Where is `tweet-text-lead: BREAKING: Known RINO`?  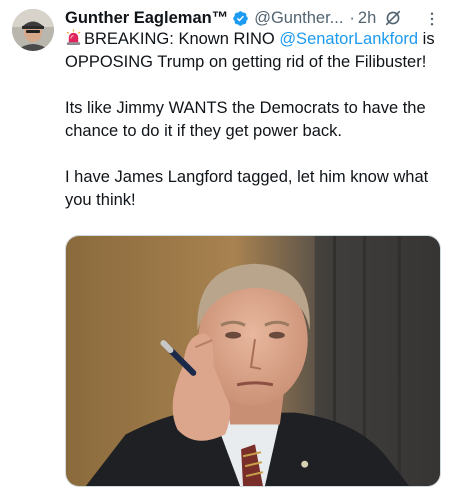
tweet-text-lead: BREAKING: Known RINO is located at coordinates (182, 39).